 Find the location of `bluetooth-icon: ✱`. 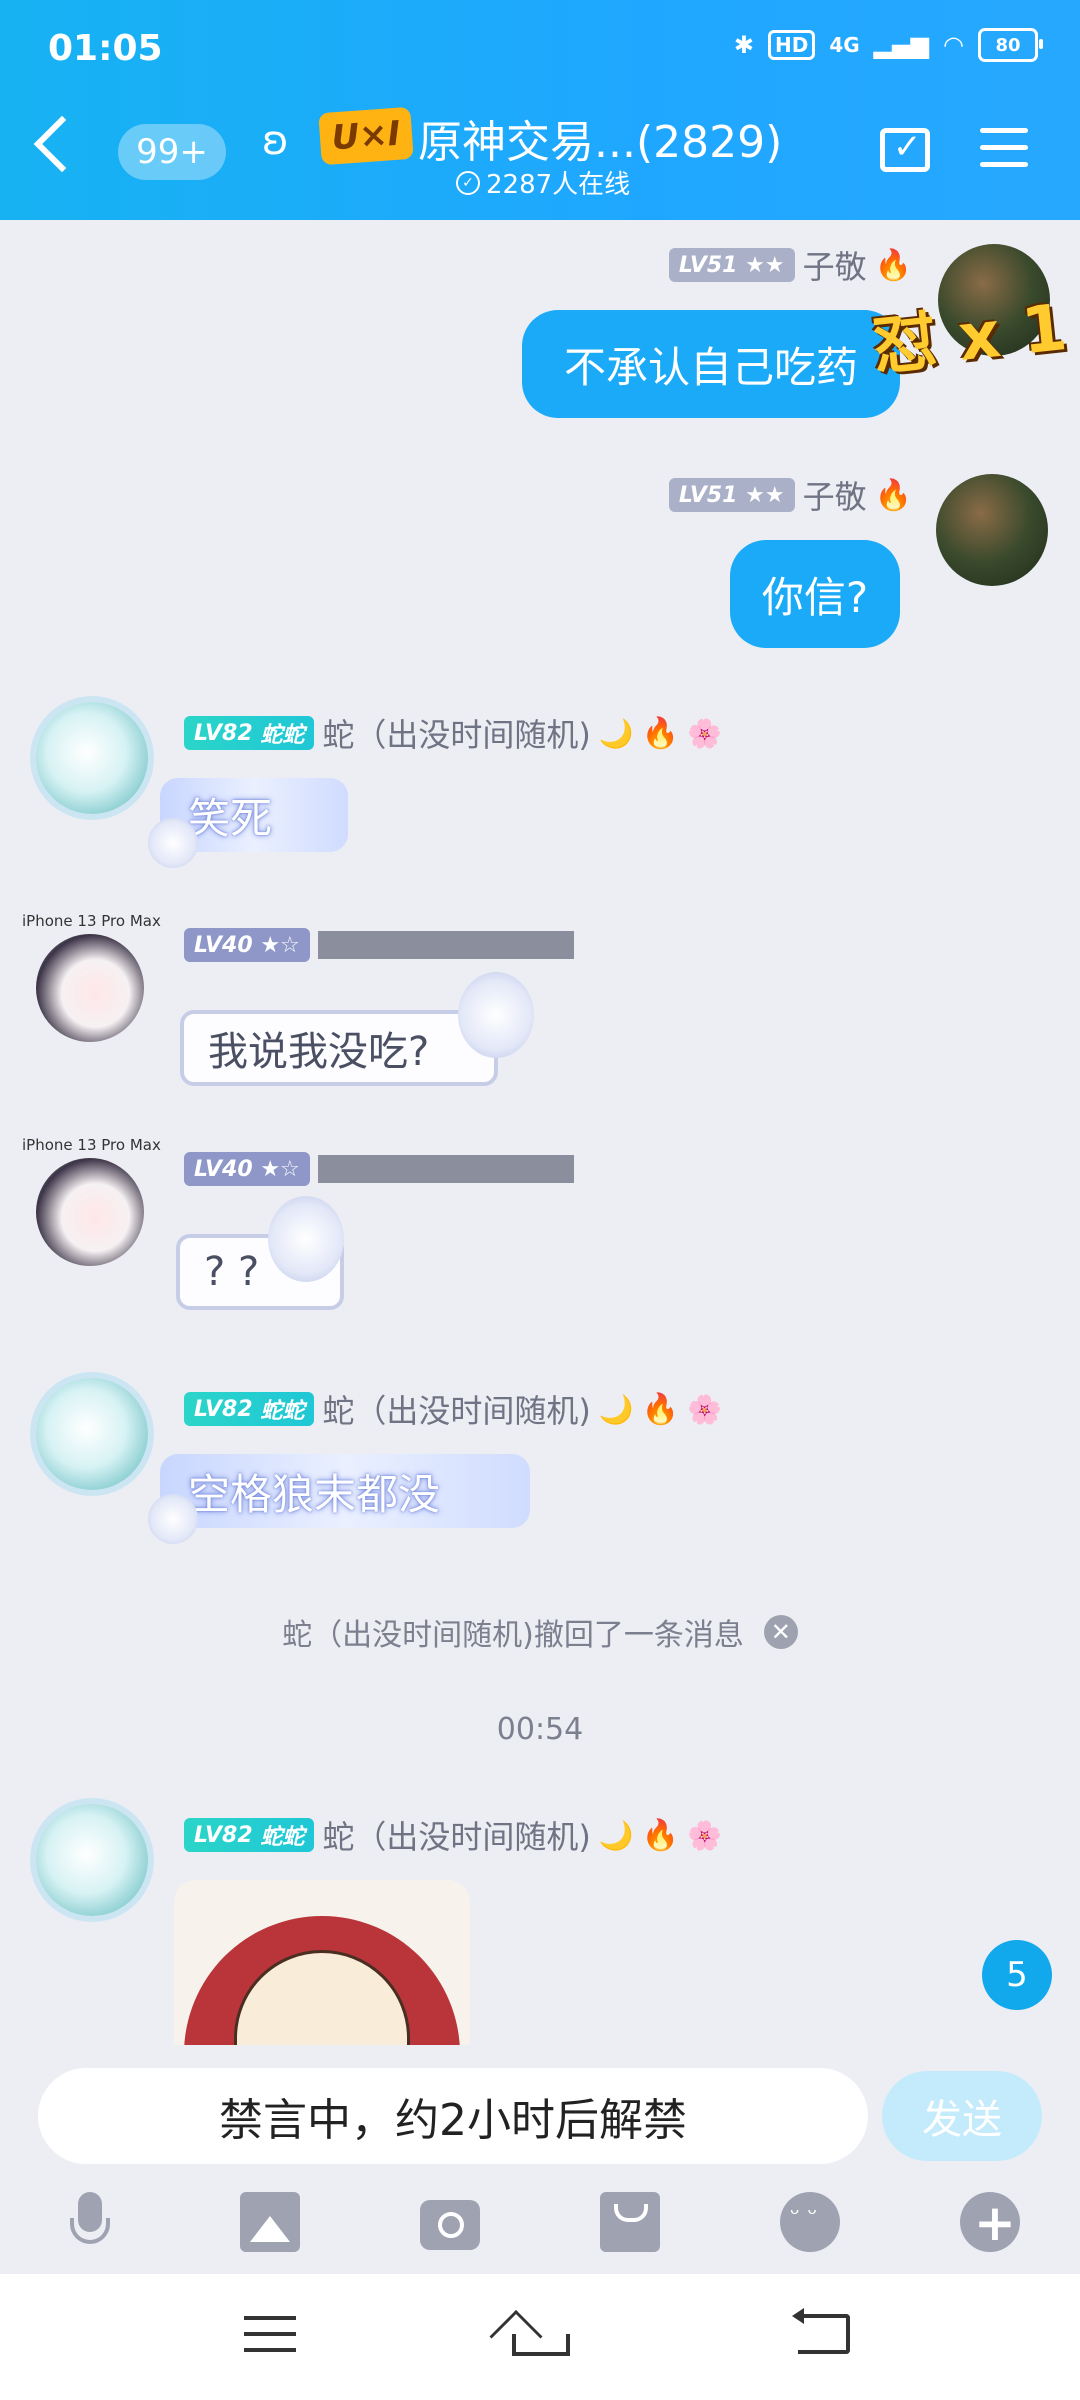

bluetooth-icon: ✱ is located at coordinates (743, 45).